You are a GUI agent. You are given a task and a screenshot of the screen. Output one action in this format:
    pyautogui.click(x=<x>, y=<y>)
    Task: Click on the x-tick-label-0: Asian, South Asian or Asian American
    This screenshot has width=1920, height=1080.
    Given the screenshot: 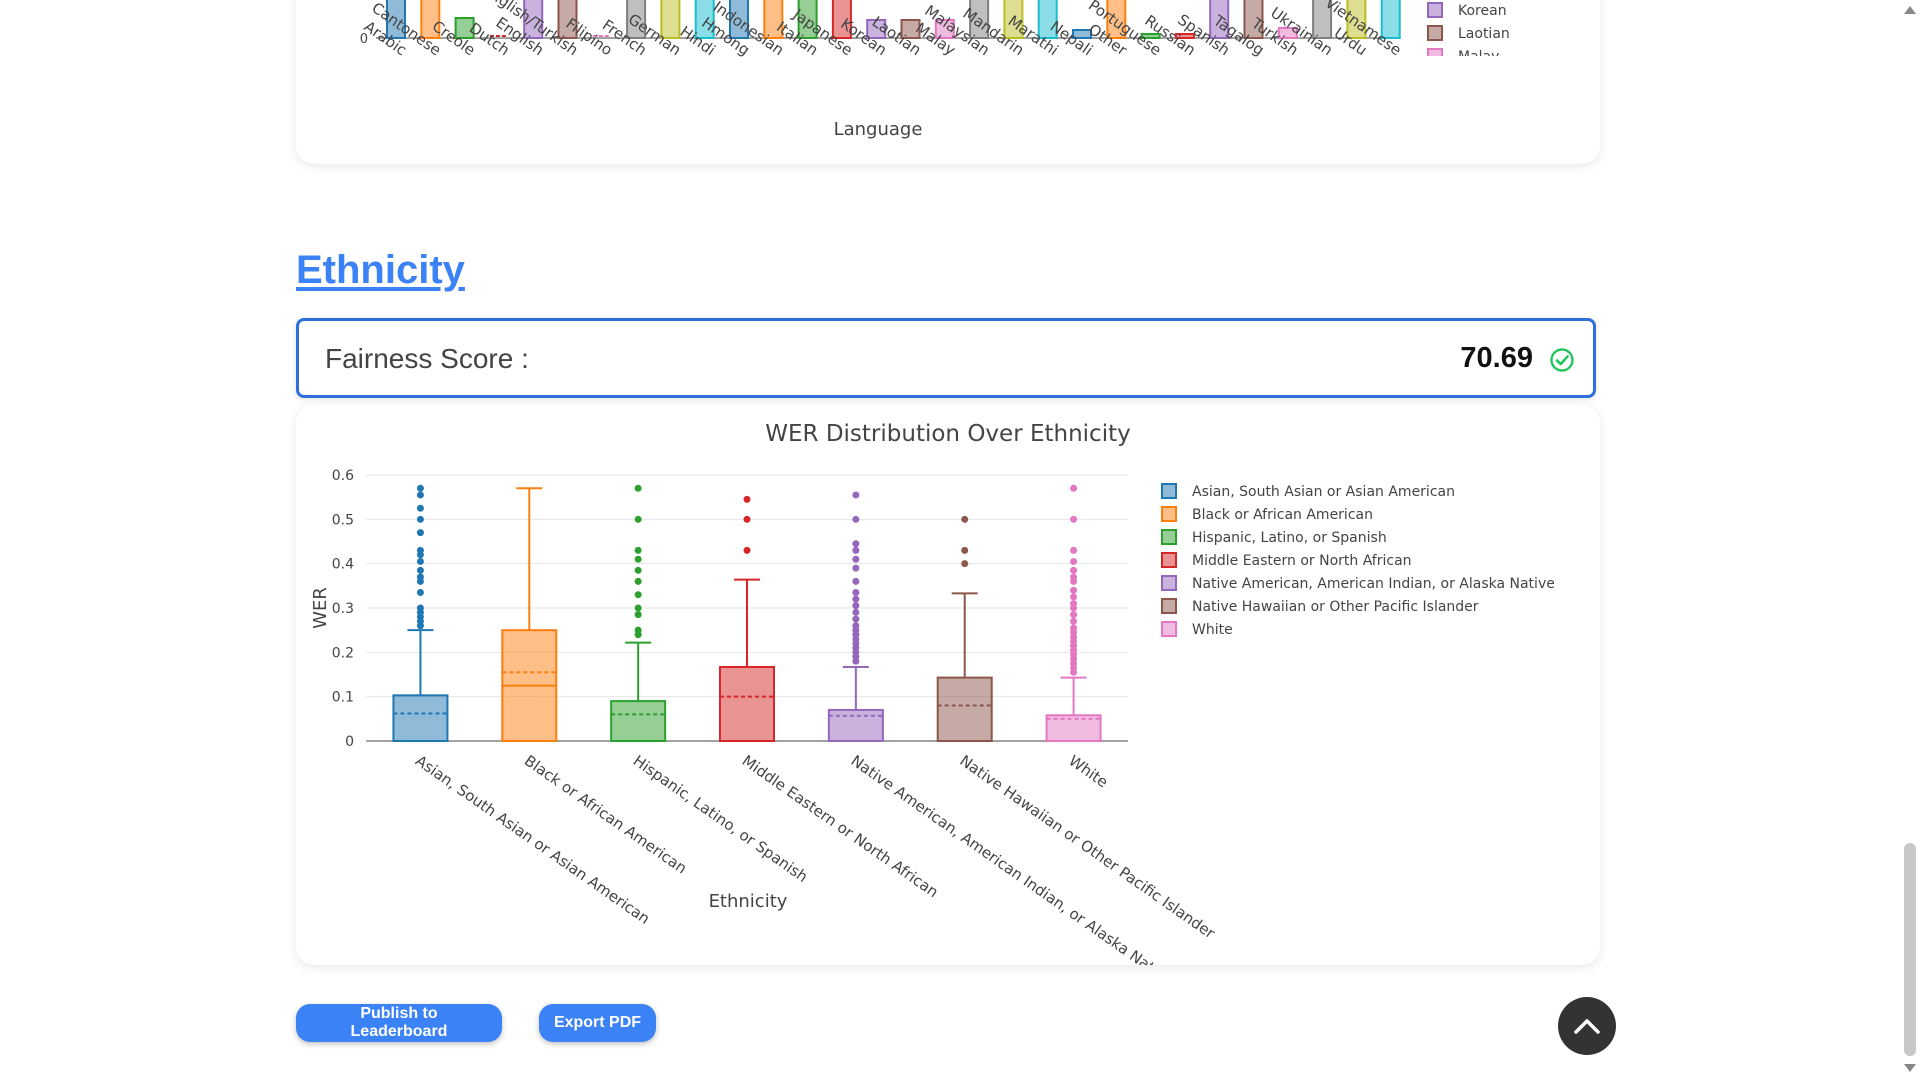 What is the action you would take?
    pyautogui.click(x=532, y=840)
    